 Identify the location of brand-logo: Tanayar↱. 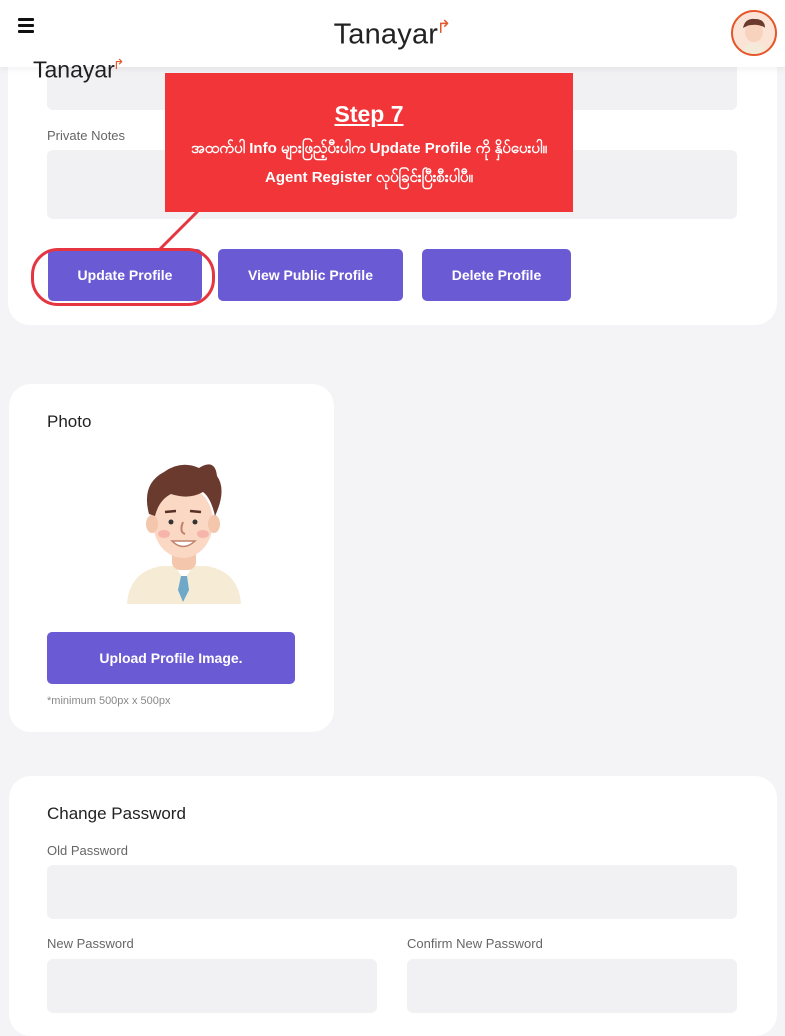
(392, 34).